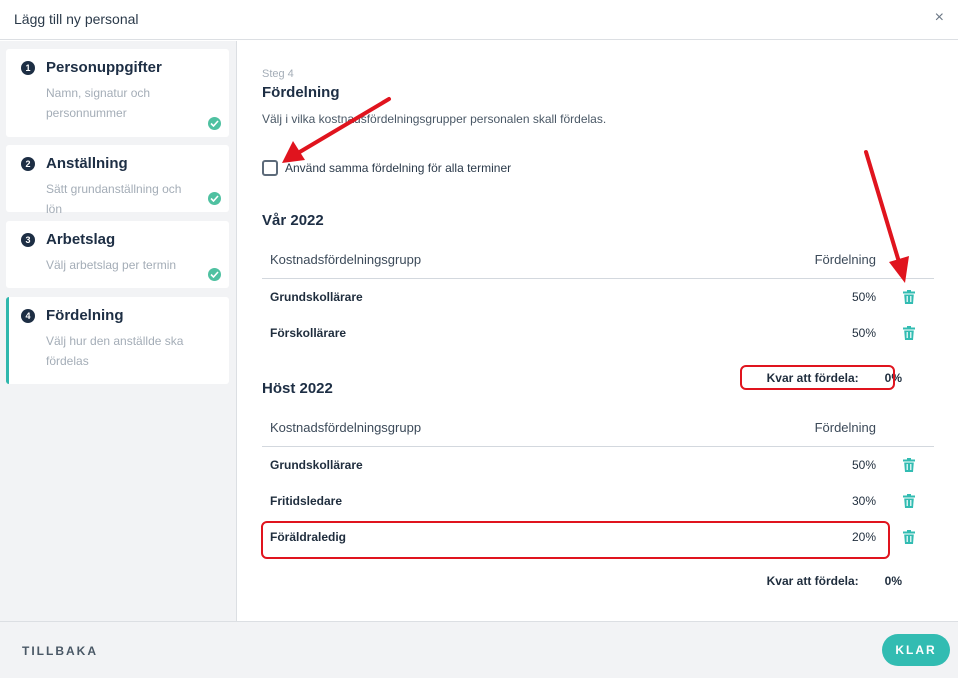 This screenshot has width=958, height=678. I want to click on distribution-value: 30%, so click(863, 501).